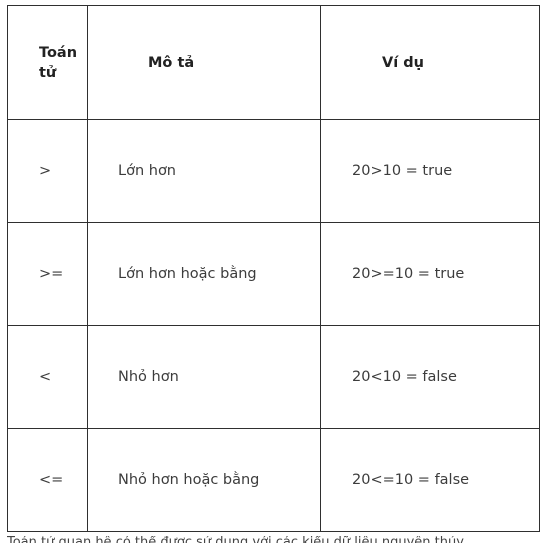 This screenshot has width=549, height=543. Describe the element at coordinates (47, 377) in the screenshot. I see `operator-cell: <` at that location.